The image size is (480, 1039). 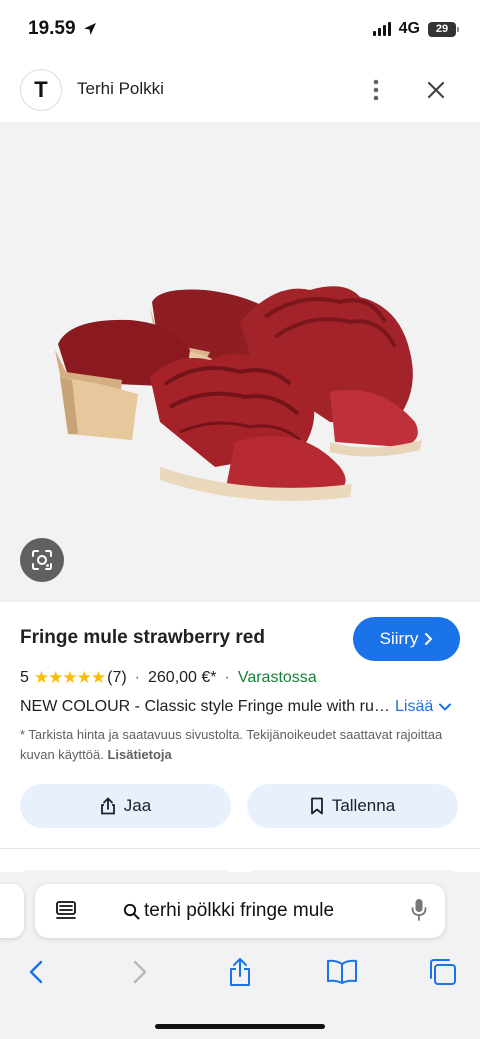 I want to click on save-label: Tallenna, so click(x=363, y=805).